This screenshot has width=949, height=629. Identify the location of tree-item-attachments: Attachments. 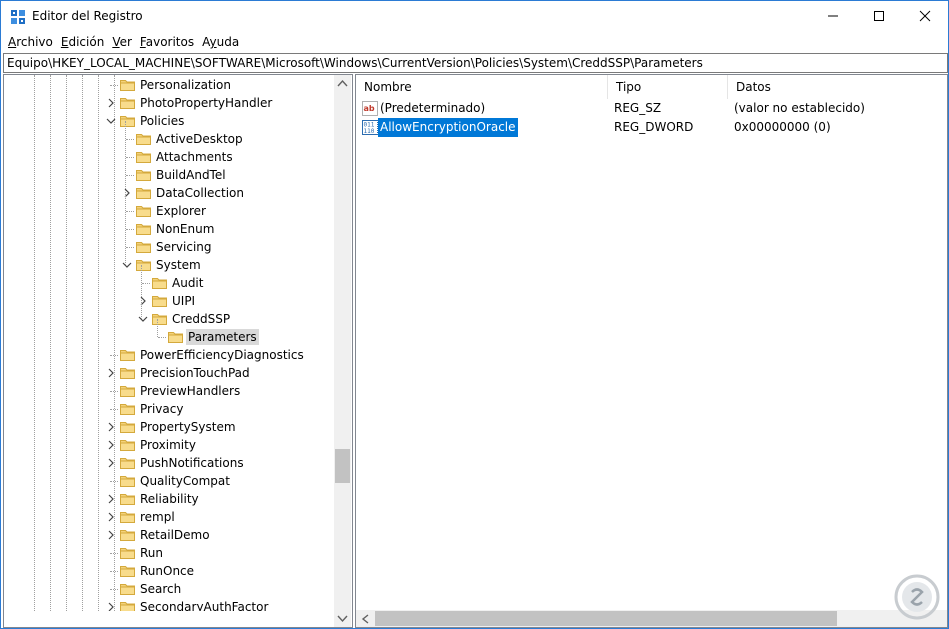
(169, 157).